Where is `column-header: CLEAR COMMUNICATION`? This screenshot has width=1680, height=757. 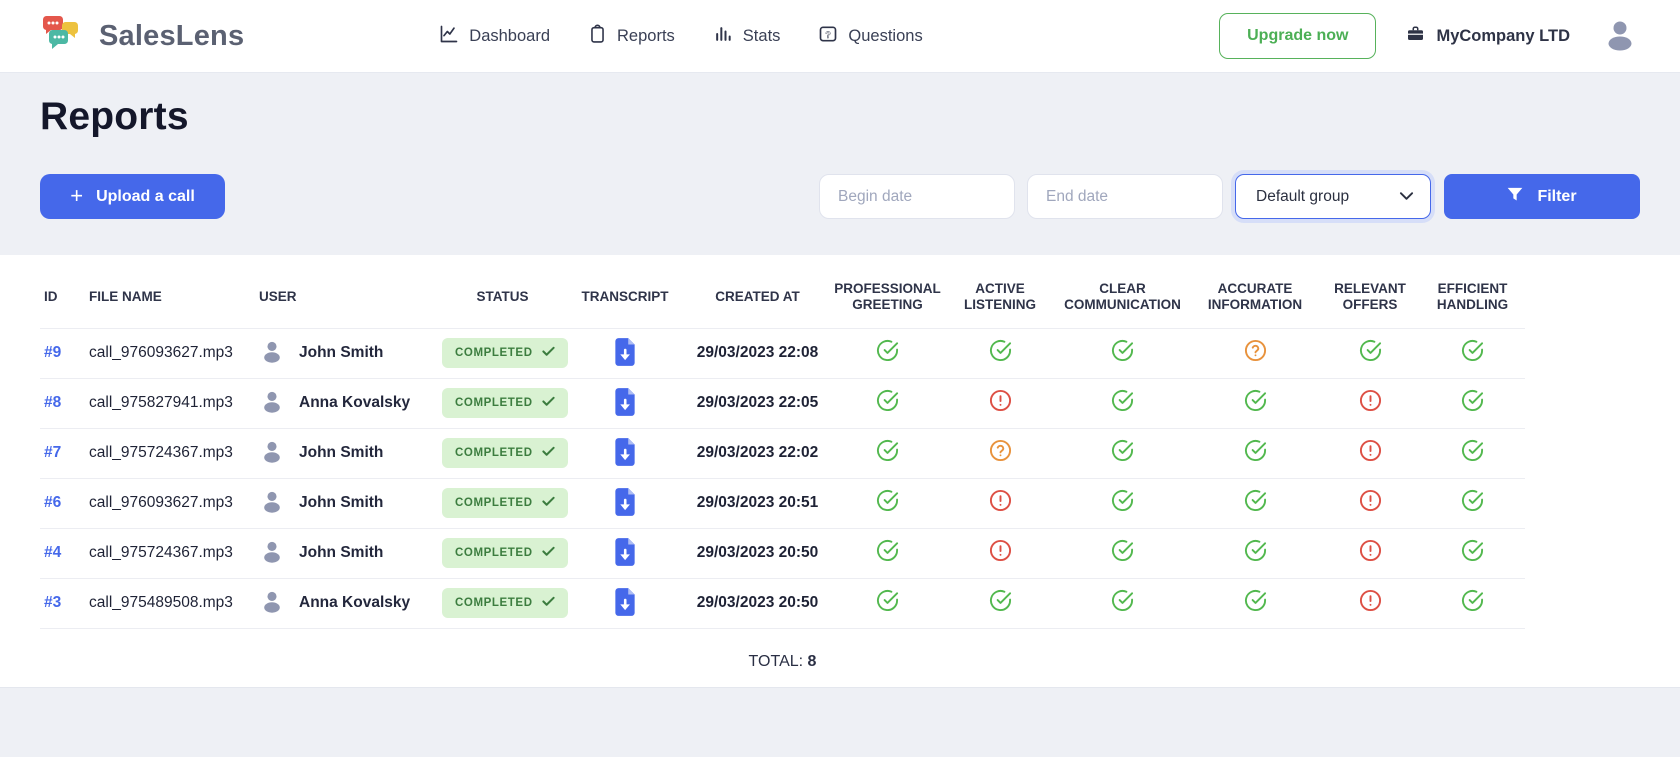
column-header: CLEAR COMMUNICATION is located at coordinates (1122, 296).